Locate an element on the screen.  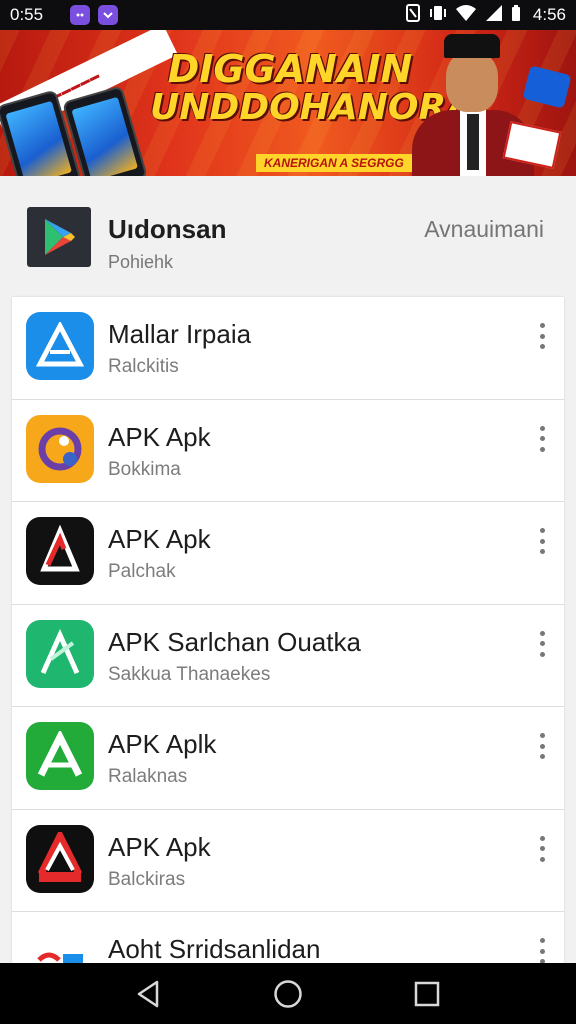
app-title: APK Sarlchan Ouatka is located at coordinates (234, 641).